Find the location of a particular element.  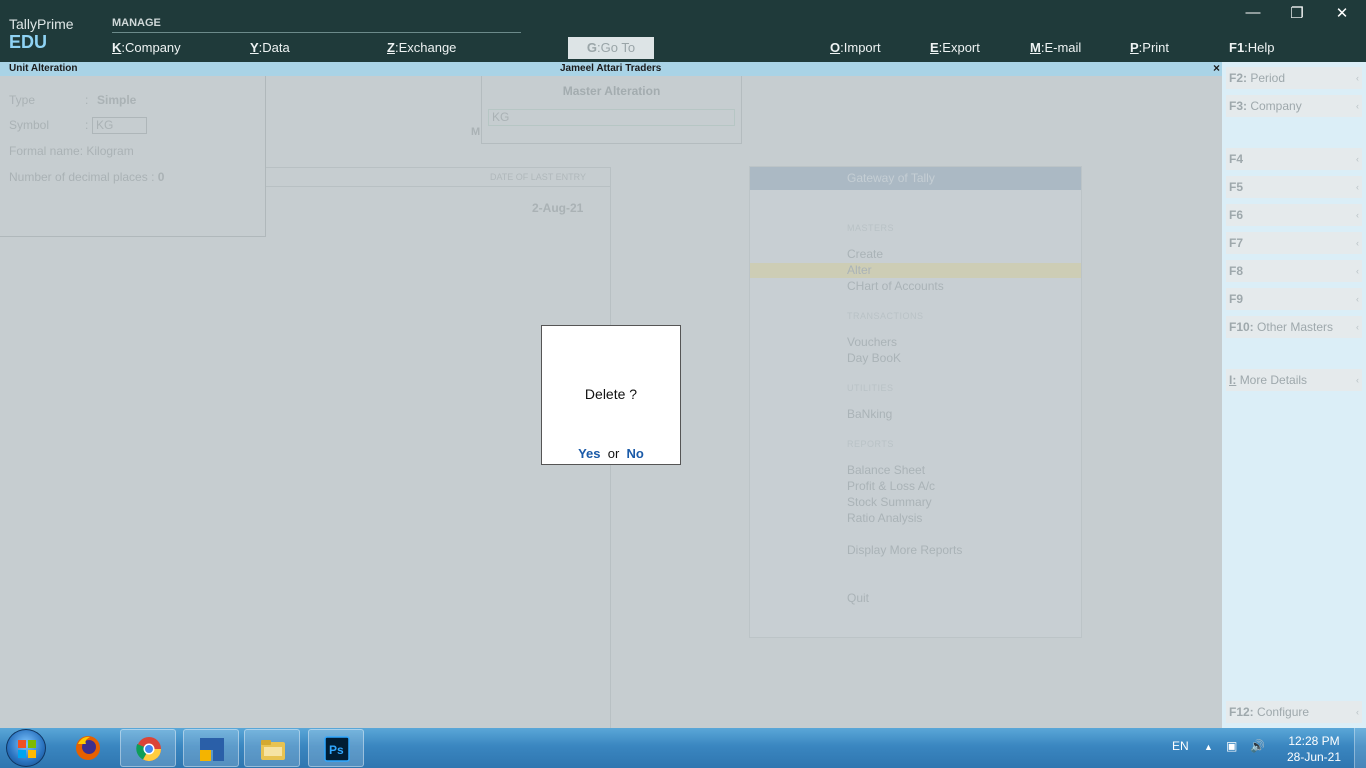

network-icon: ▣ is located at coordinates (1231, 746).